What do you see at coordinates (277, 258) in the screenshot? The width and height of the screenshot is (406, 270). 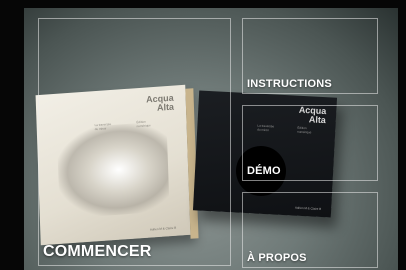 I see `about-label: À PROPOS` at bounding box center [277, 258].